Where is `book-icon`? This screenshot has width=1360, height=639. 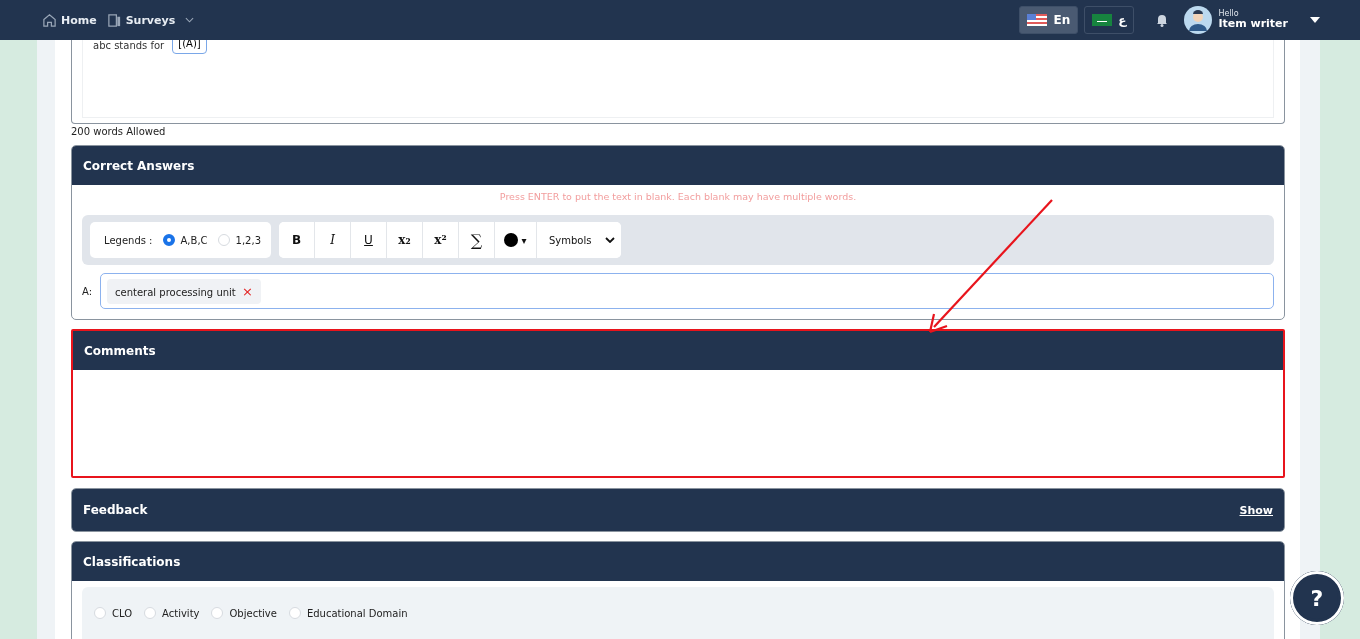
book-icon is located at coordinates (114, 20).